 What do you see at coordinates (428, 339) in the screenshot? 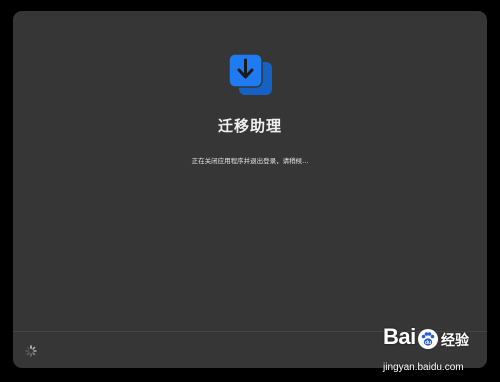
I see `baidu-paw-icon: du` at bounding box center [428, 339].